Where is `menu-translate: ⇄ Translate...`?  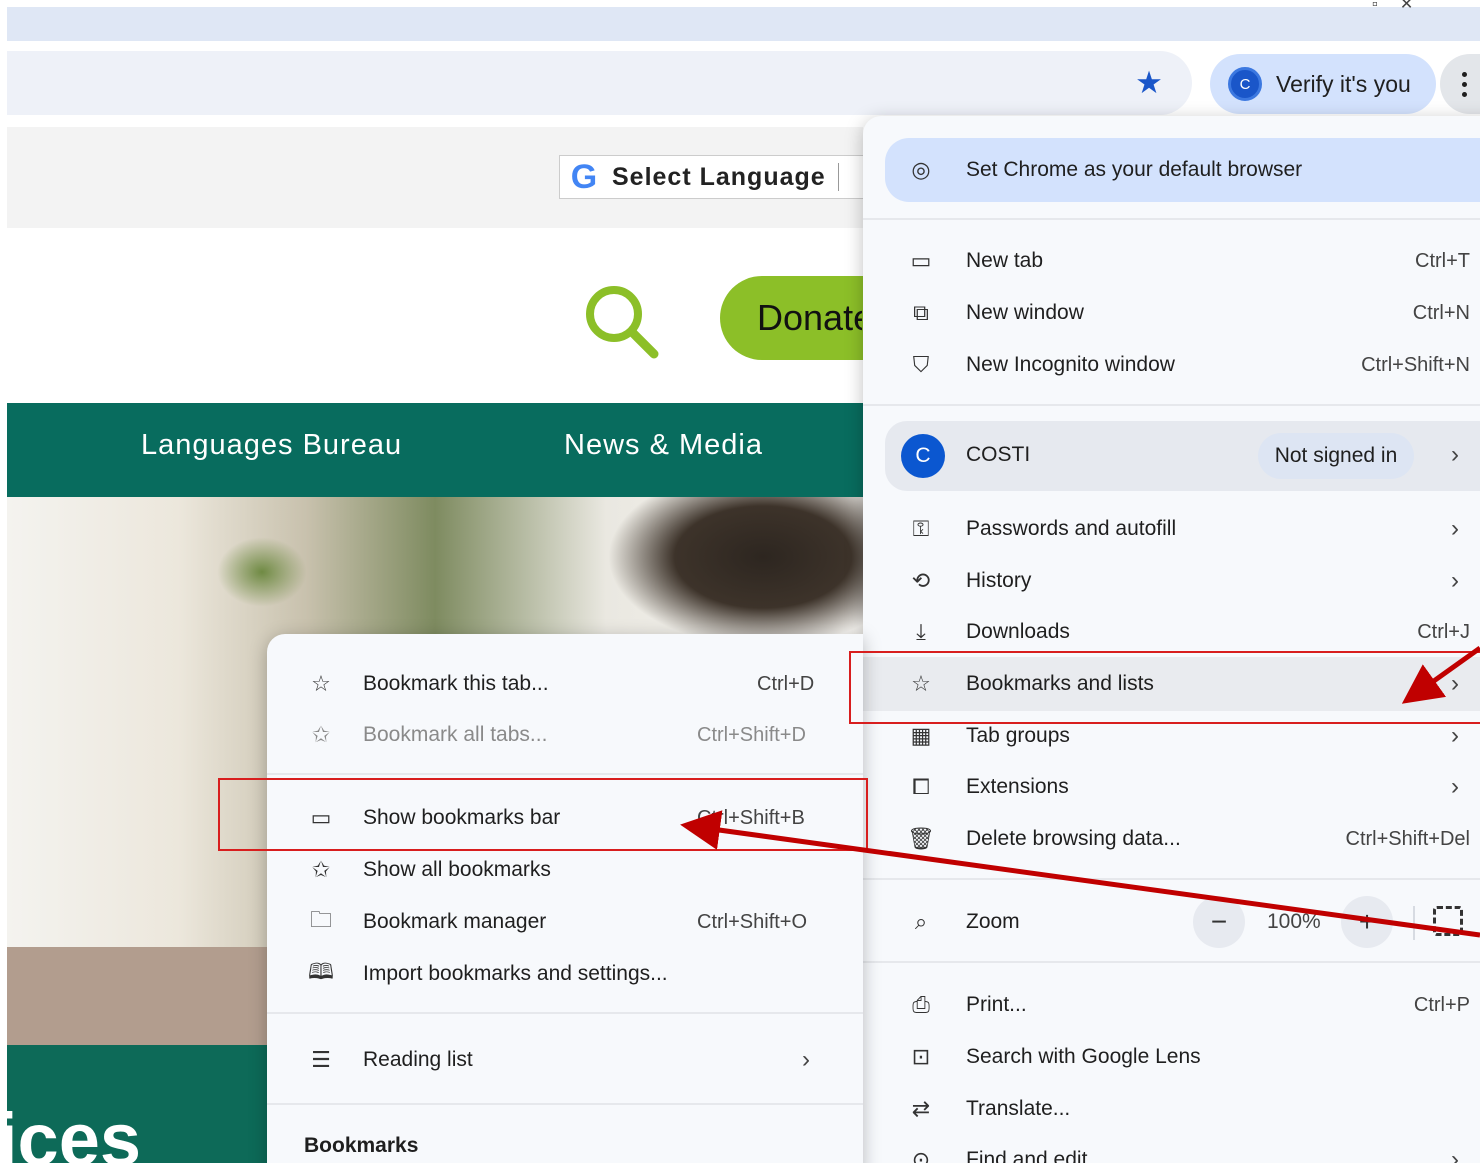
menu-translate: ⇄ Translate... is located at coordinates (1171, 1109).